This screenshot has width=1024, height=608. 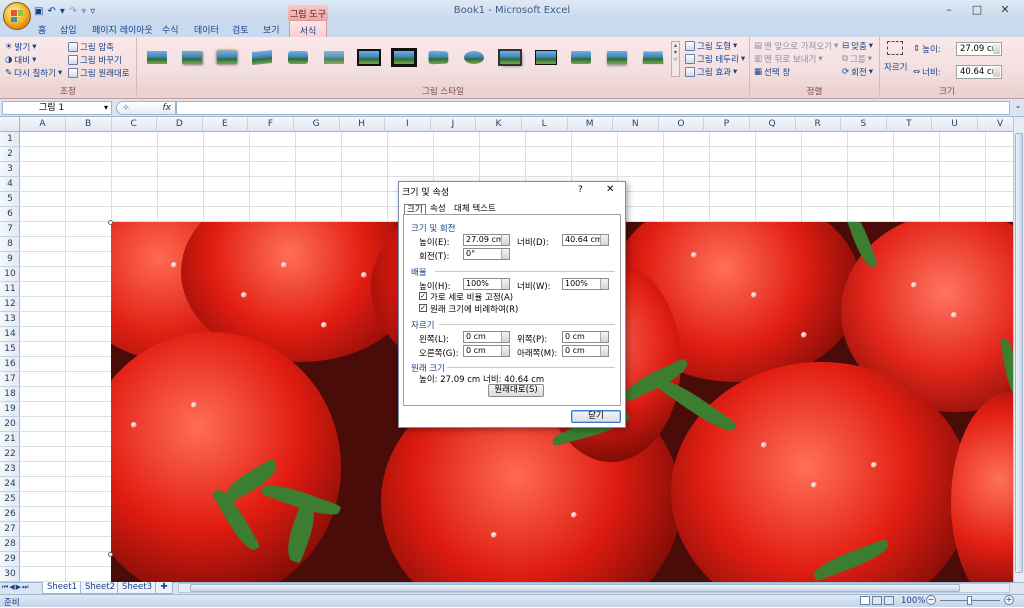 I want to click on column-header: B, so click(x=89, y=124).